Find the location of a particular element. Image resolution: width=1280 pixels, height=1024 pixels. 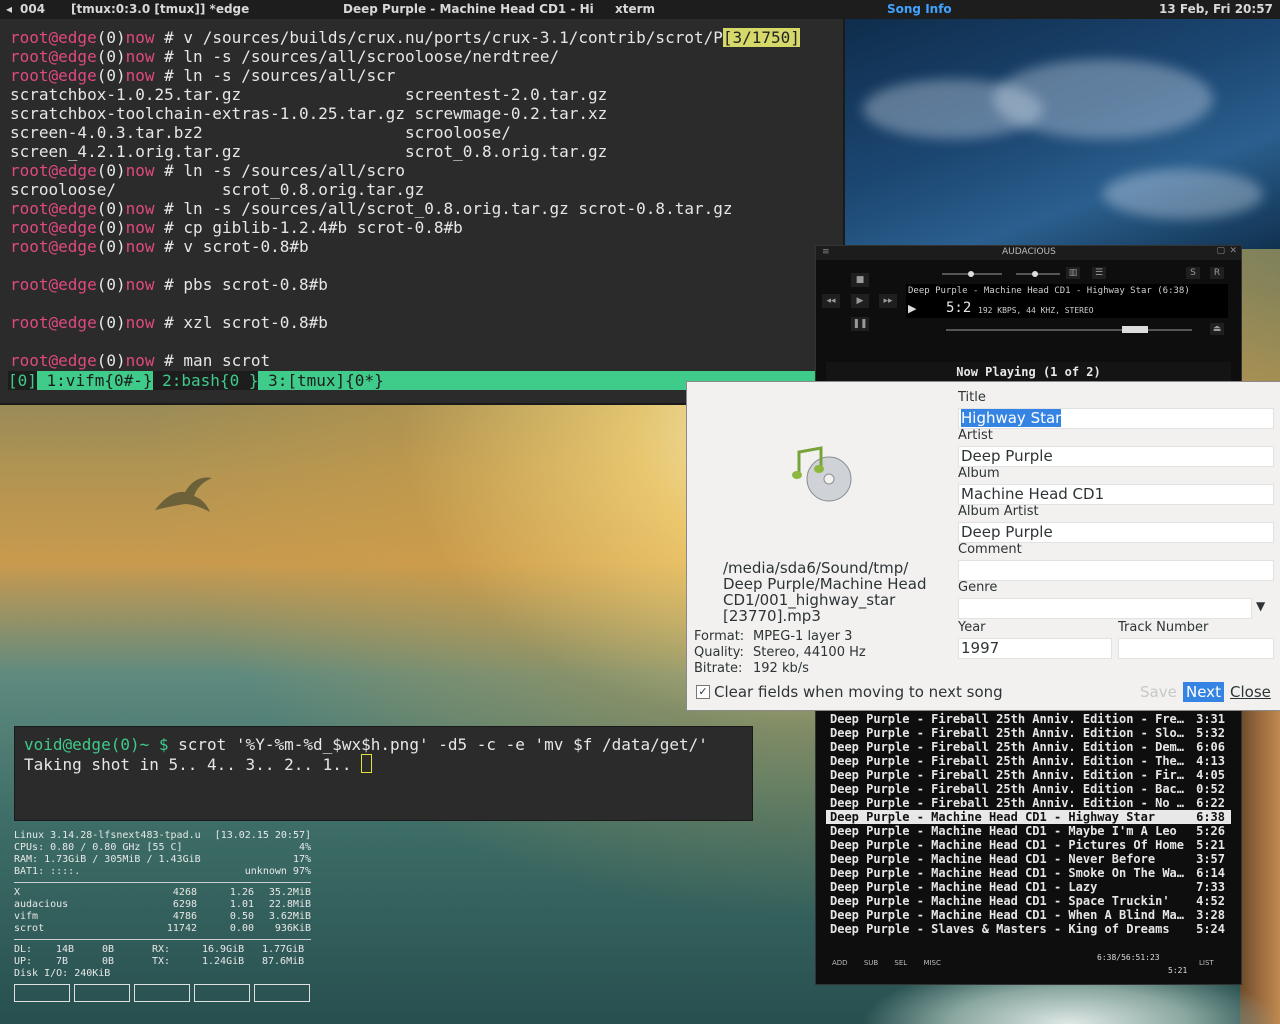

comment-label: Comment is located at coordinates (990, 549).